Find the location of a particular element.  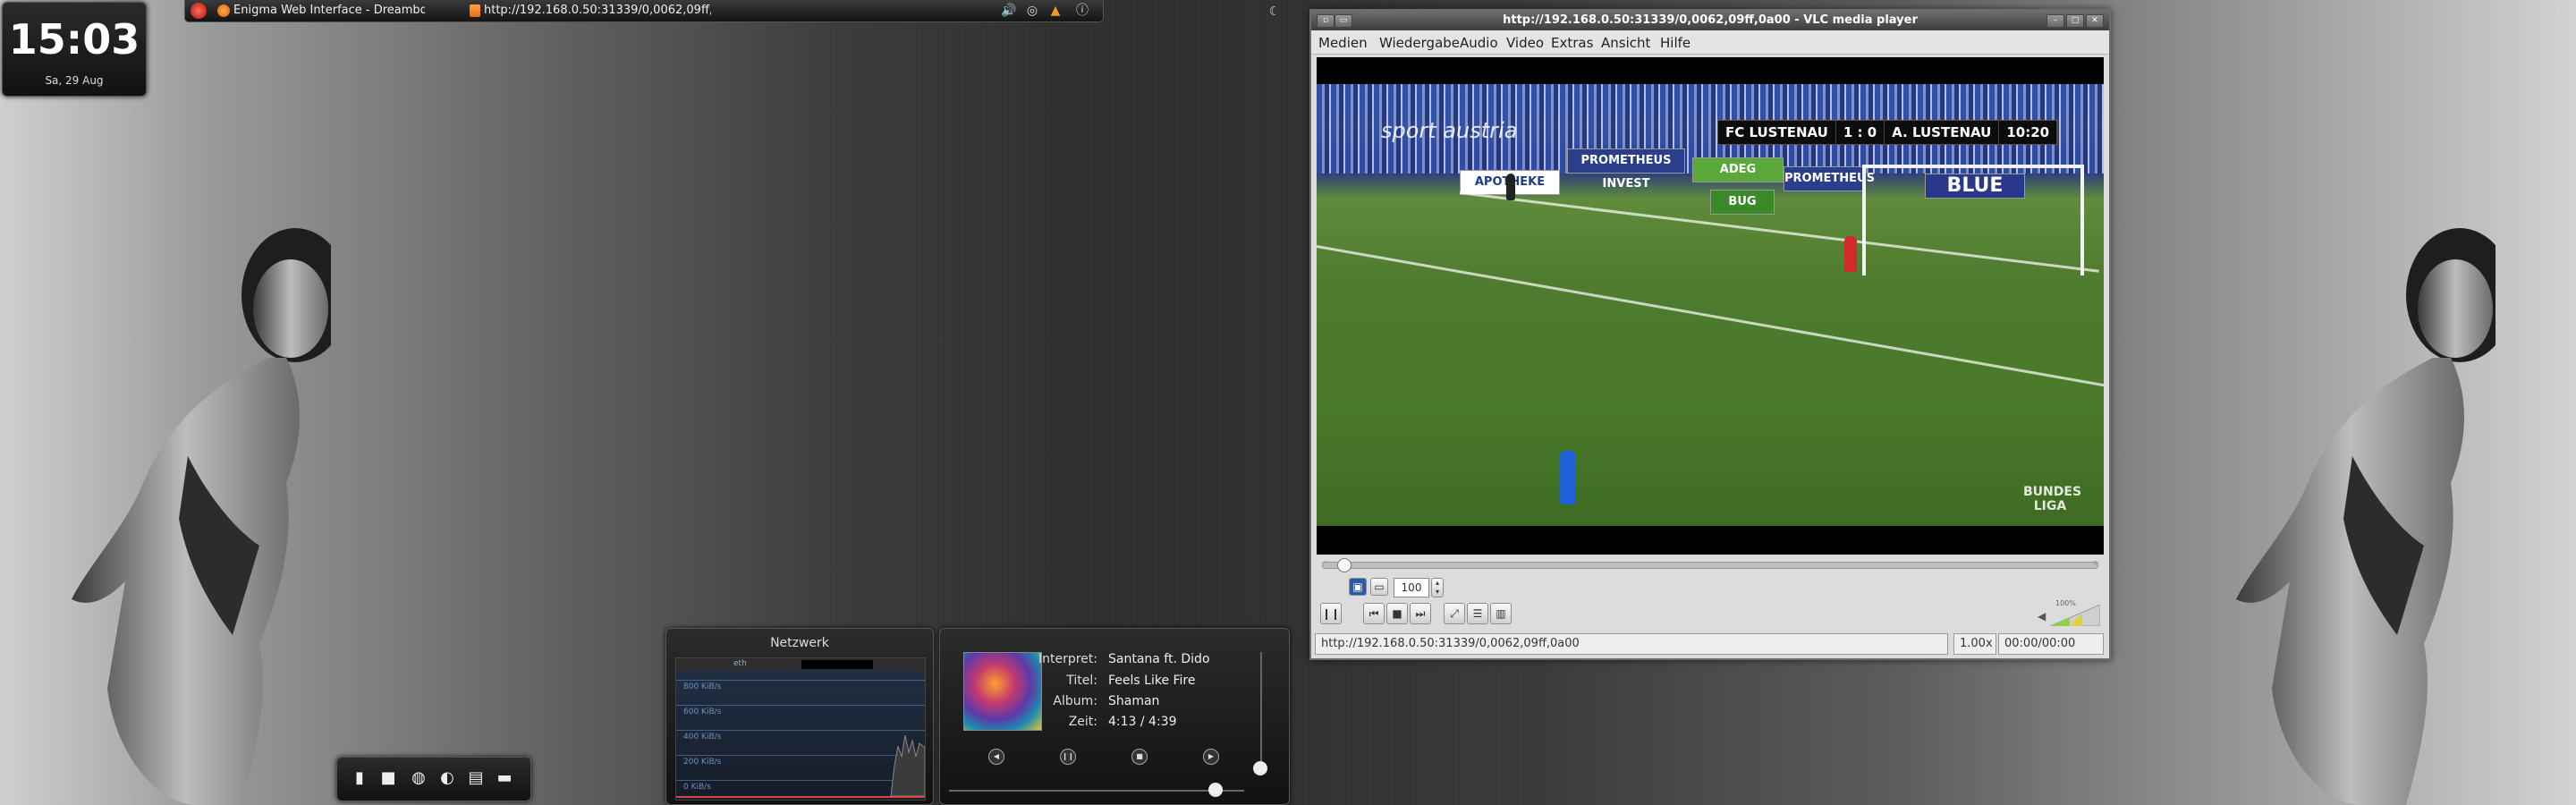

dock: ▮ ■ ◍ ◐ ▤ ▬ is located at coordinates (433, 779).